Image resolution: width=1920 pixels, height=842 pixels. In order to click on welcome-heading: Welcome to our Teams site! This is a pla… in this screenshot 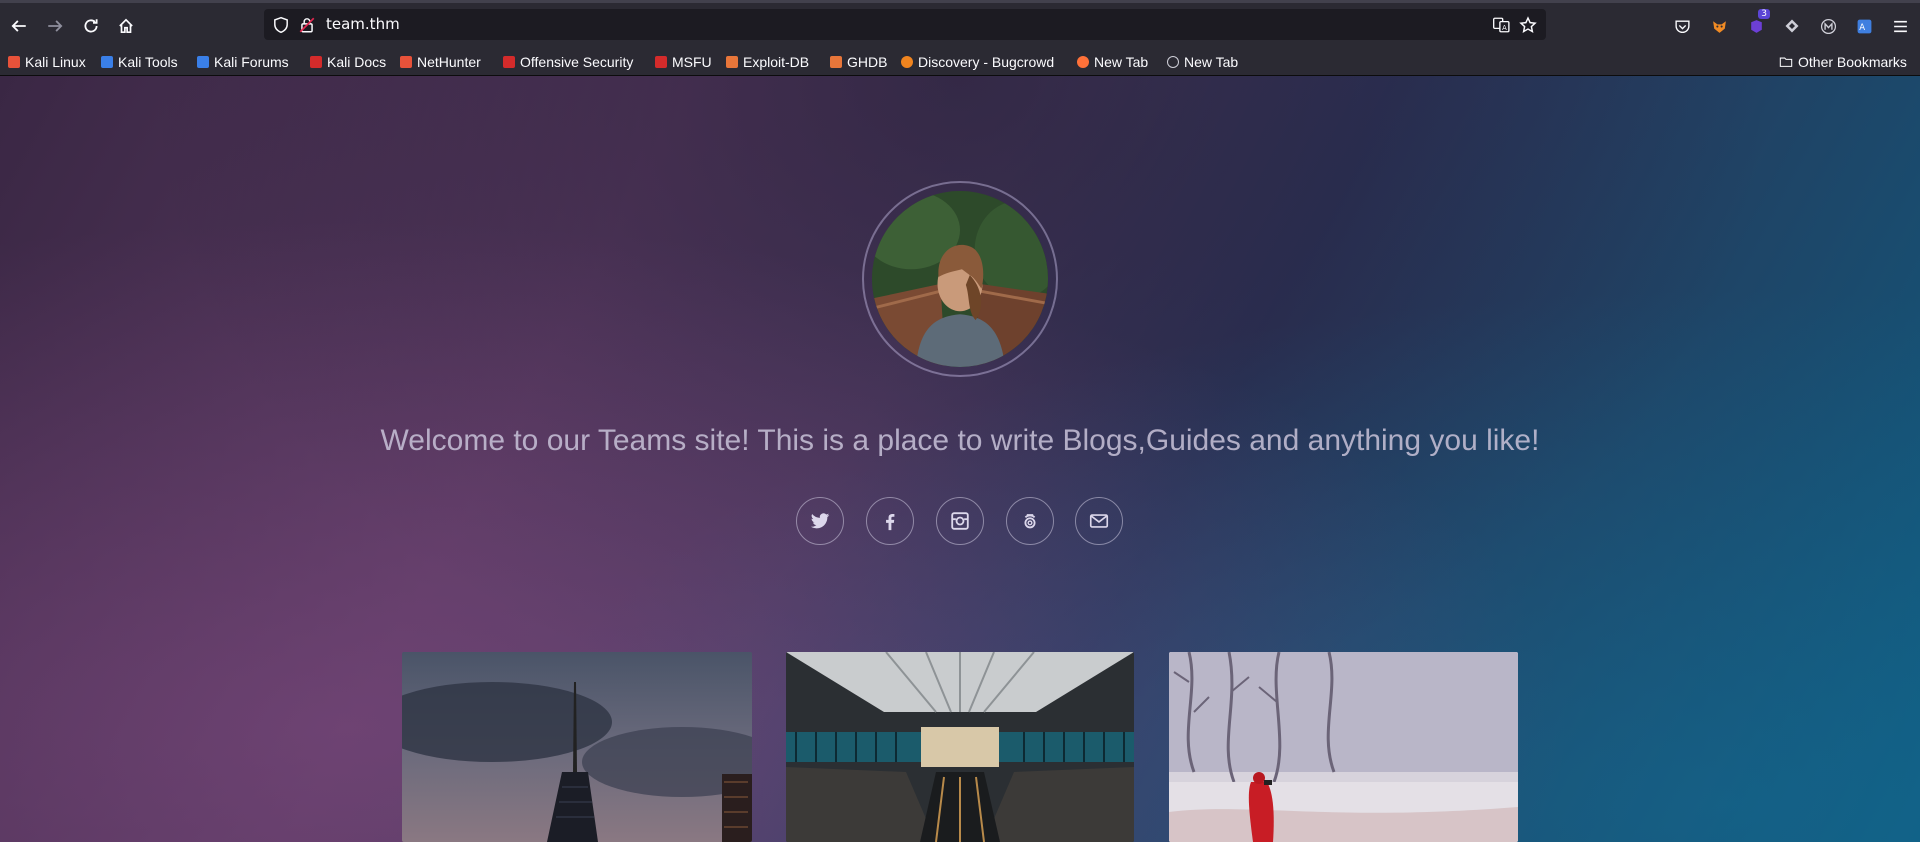, I will do `click(960, 440)`.